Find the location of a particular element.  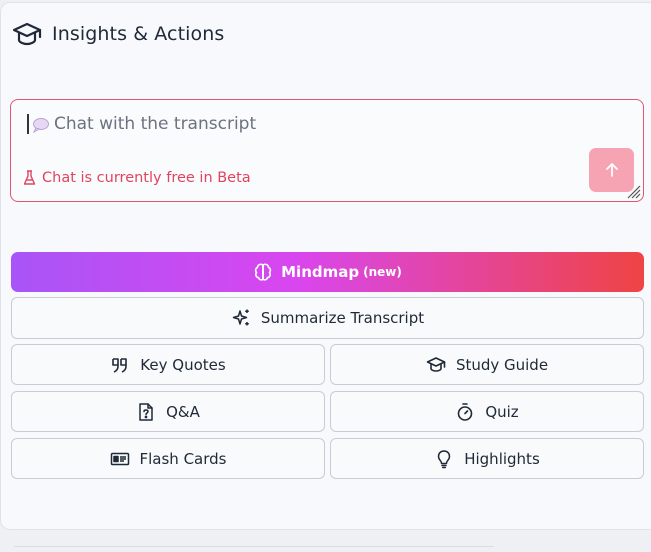

timer-icon is located at coordinates (465, 411).